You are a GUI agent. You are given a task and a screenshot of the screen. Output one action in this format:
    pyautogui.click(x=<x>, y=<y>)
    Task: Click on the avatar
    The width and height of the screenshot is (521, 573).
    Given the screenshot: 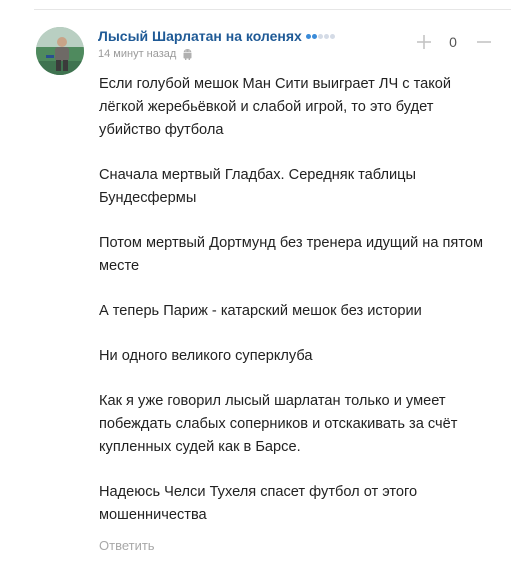 What is the action you would take?
    pyautogui.click(x=60, y=51)
    